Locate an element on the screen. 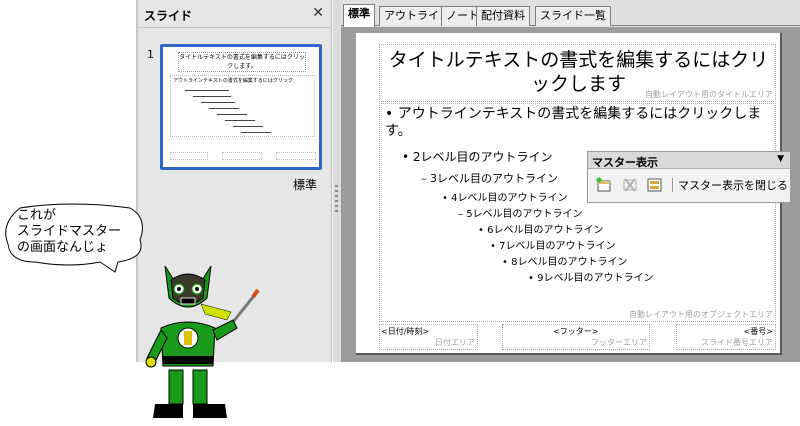  speech-bubble-text: これが スライドマスター の画面なんじょ is located at coordinates (69, 231).